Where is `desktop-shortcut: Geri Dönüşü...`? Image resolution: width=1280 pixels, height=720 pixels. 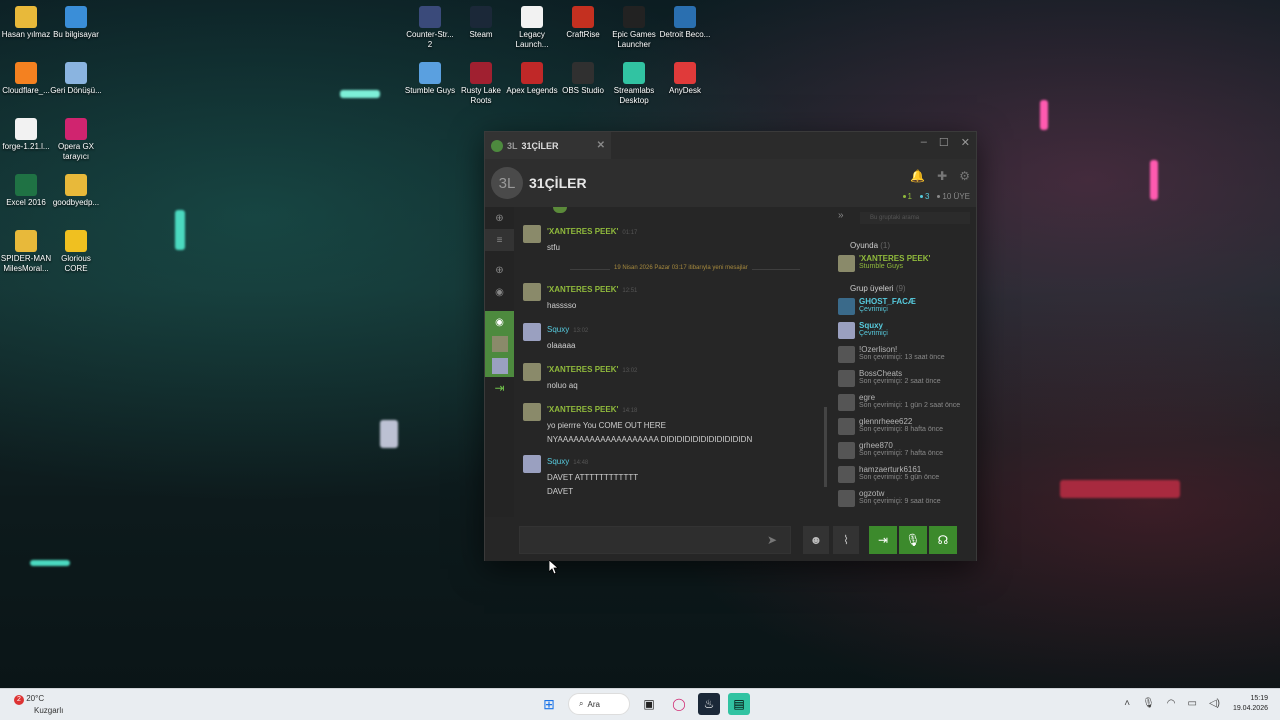 desktop-shortcut: Geri Dönüşü... is located at coordinates (76, 79).